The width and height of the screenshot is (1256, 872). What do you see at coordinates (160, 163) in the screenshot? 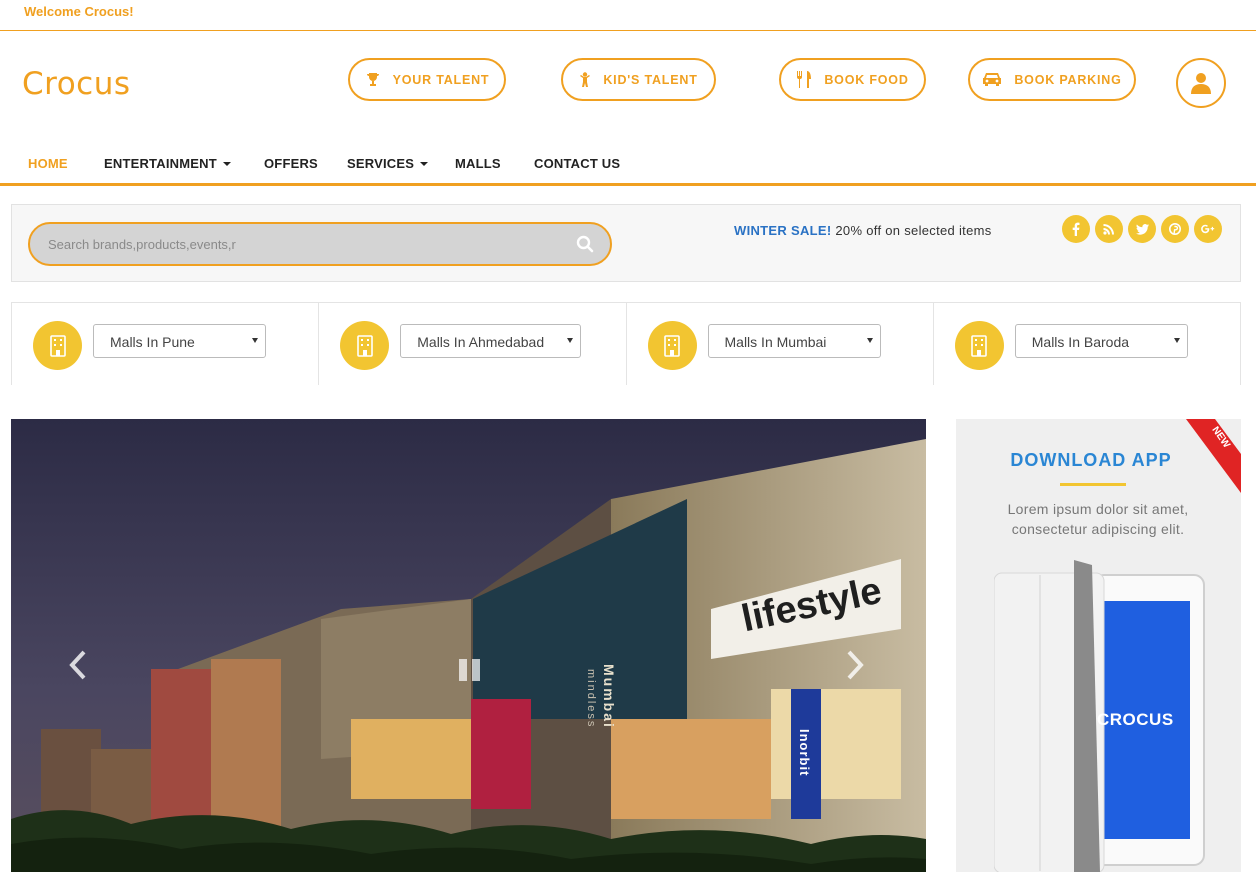
I see `nav-entertainment-label: ENTERTAINMENT` at bounding box center [160, 163].